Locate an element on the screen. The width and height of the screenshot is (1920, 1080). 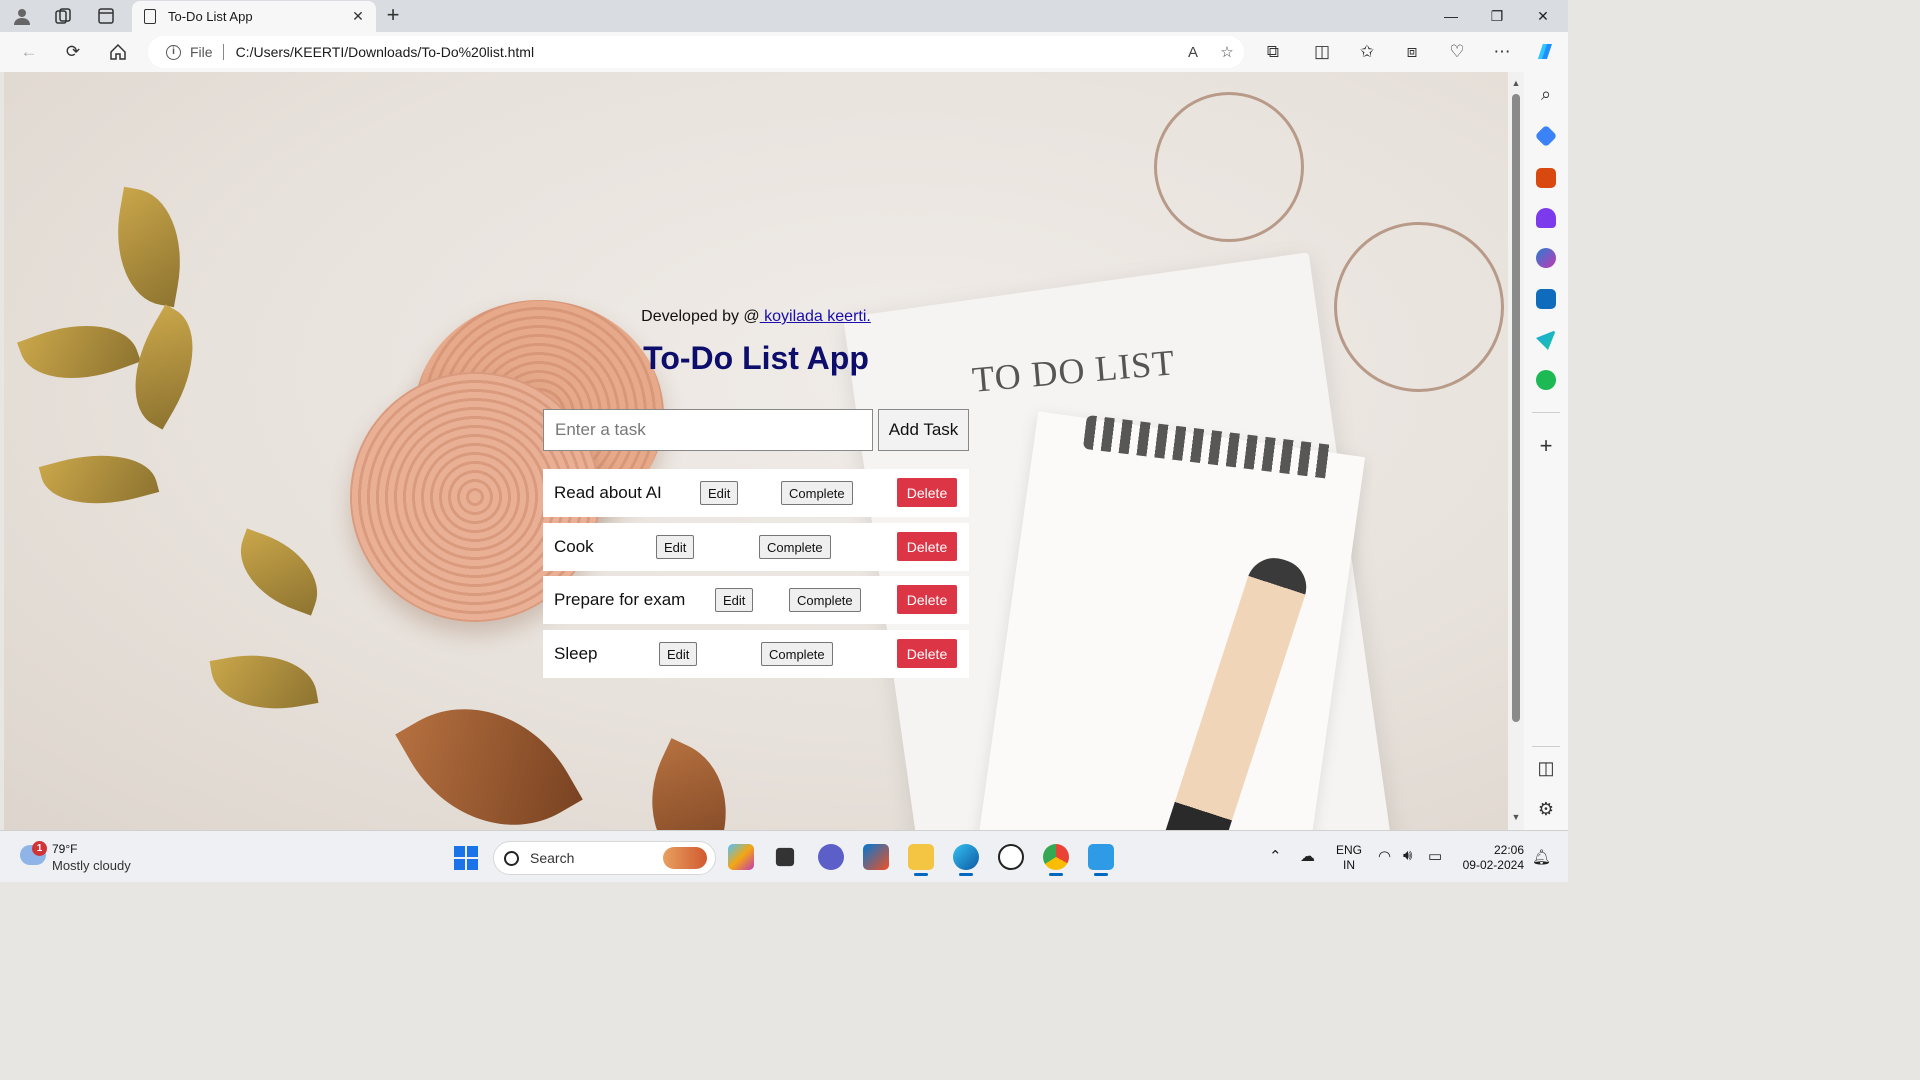
tab-title: To-Do List App is located at coordinates (210, 16).